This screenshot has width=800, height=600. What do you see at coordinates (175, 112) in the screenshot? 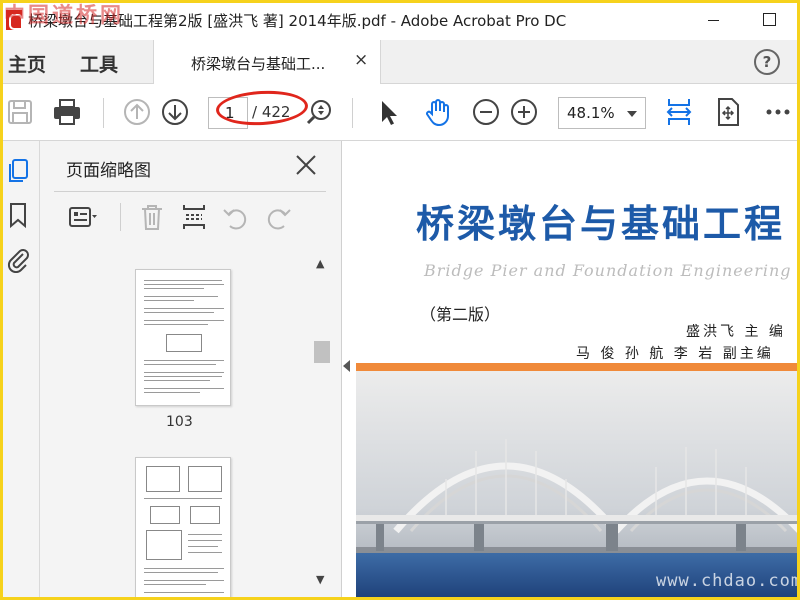
I see `next-page-icon` at bounding box center [175, 112].